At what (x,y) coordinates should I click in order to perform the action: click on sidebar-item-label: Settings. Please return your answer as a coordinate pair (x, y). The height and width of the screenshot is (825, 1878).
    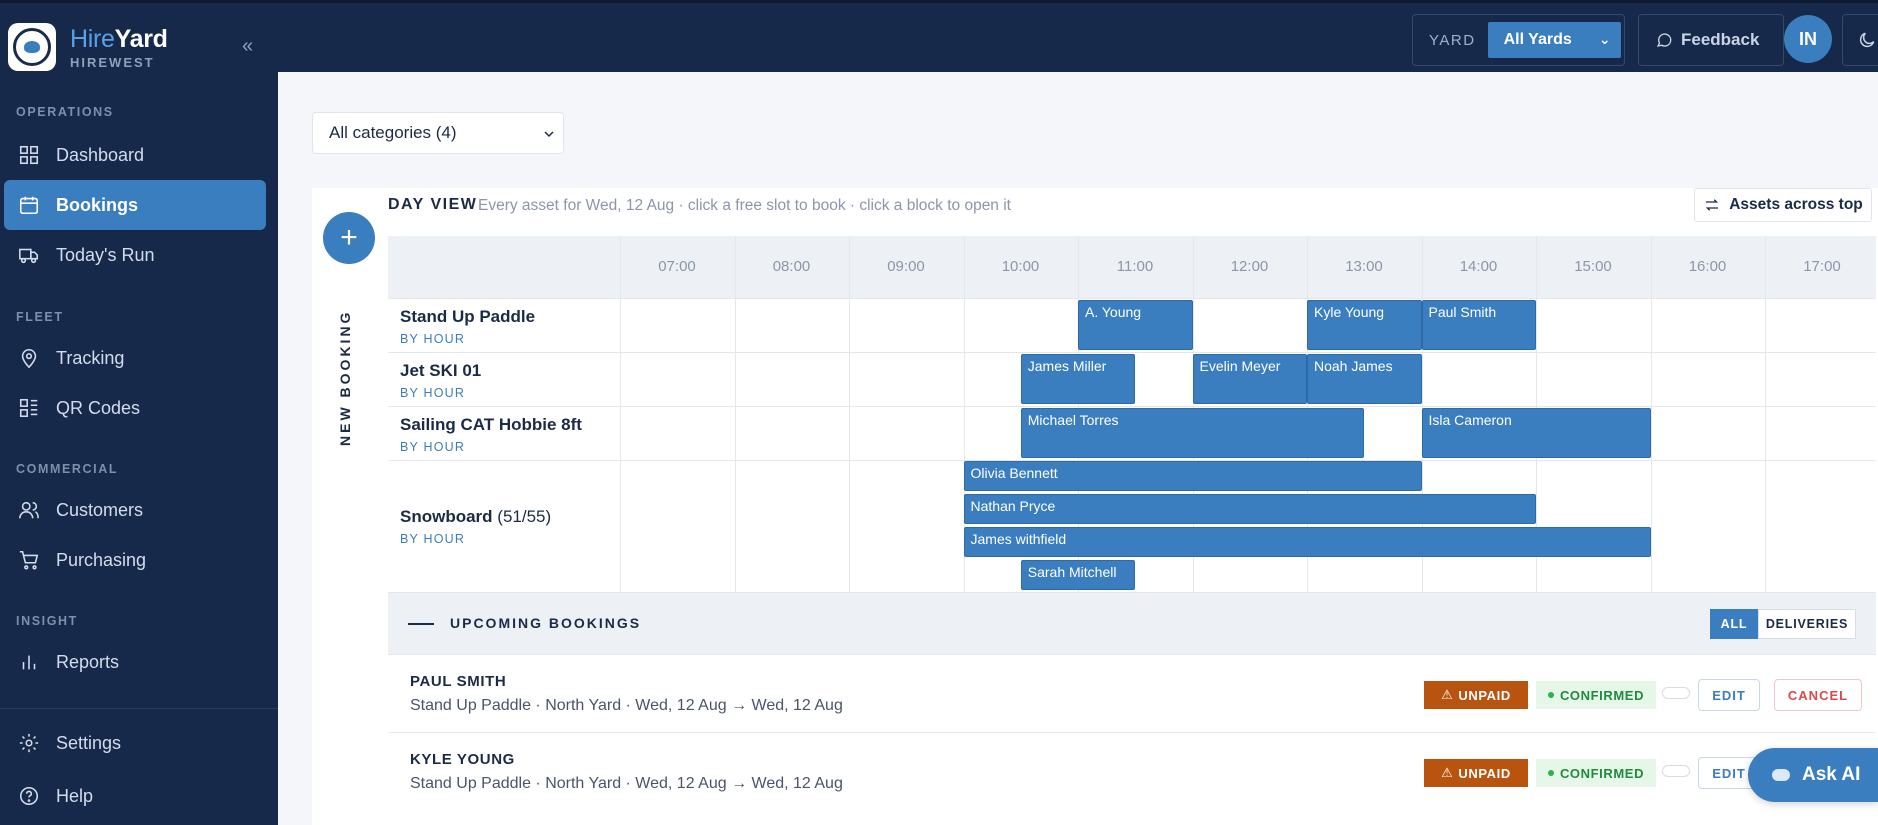
    Looking at the image, I should click on (89, 742).